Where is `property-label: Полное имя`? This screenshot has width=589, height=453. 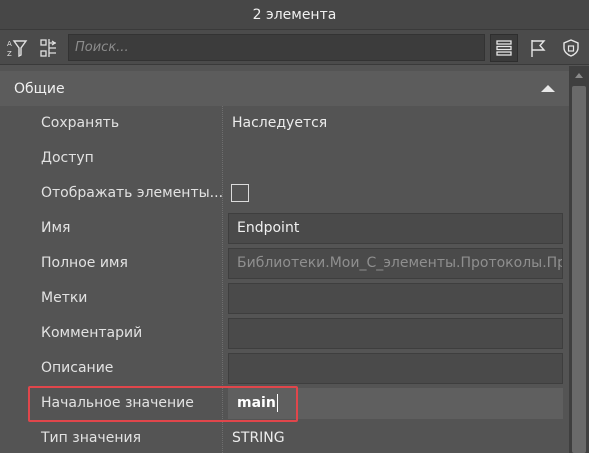
property-label: Полное имя is located at coordinates (84, 263).